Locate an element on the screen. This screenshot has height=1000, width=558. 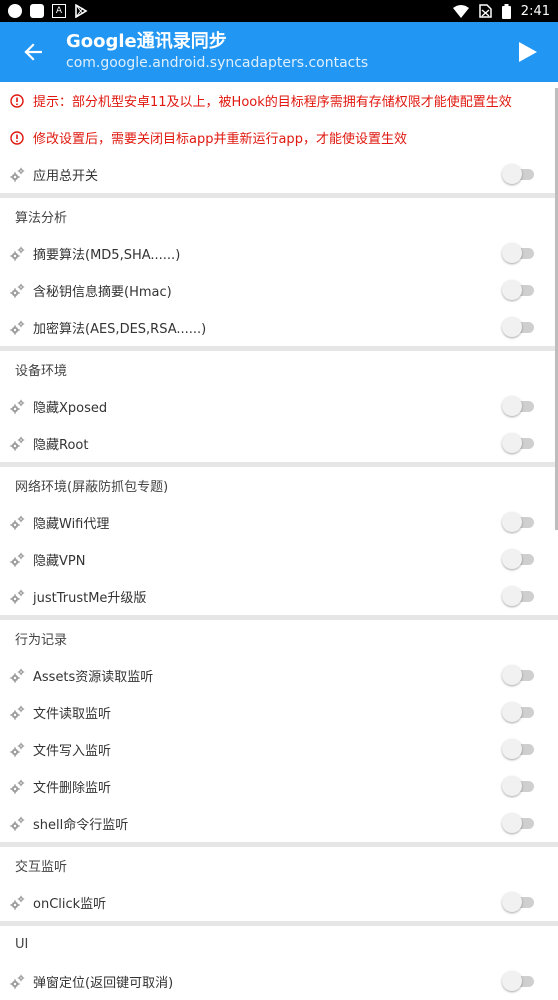
setting-row-assets-read: Assets资源读取监听 is located at coordinates (279, 675).